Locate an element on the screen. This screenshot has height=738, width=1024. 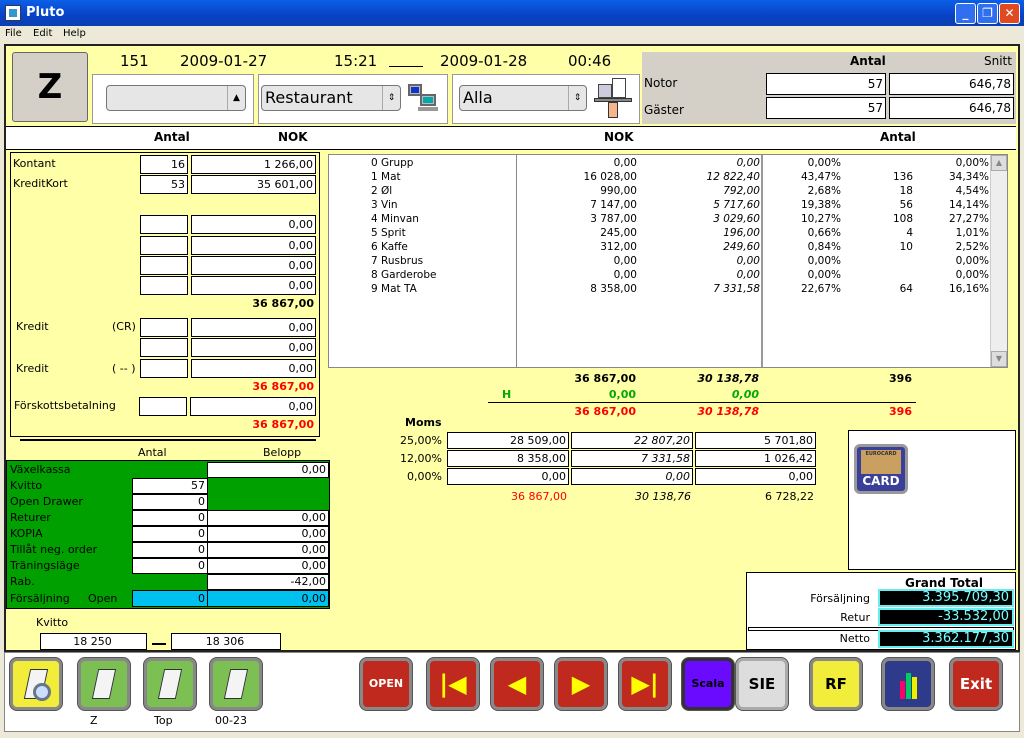
stats-snitt-header: Snitt is located at coordinates (998, 61).